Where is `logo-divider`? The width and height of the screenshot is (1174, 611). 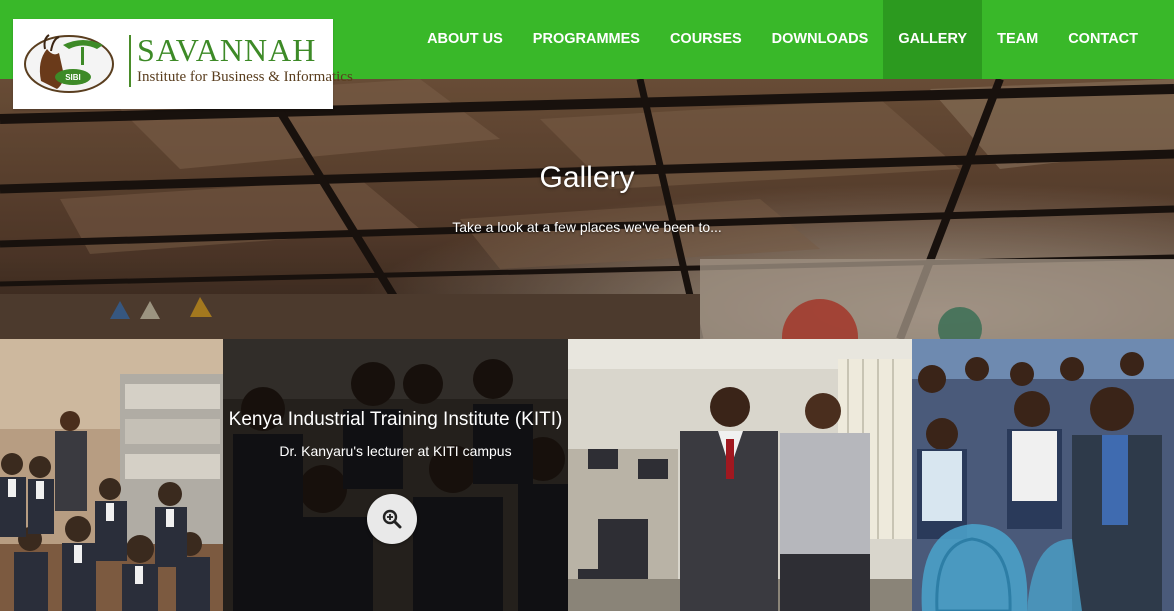 logo-divider is located at coordinates (130, 61).